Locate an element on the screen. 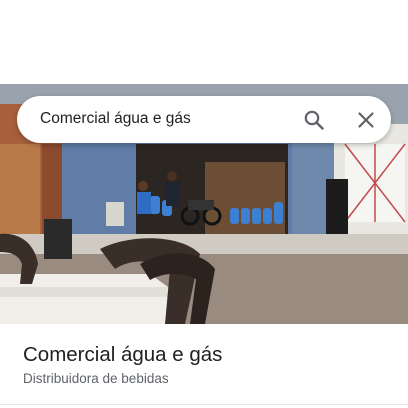 This screenshot has height=408, width=408. close-icon is located at coordinates (366, 120).